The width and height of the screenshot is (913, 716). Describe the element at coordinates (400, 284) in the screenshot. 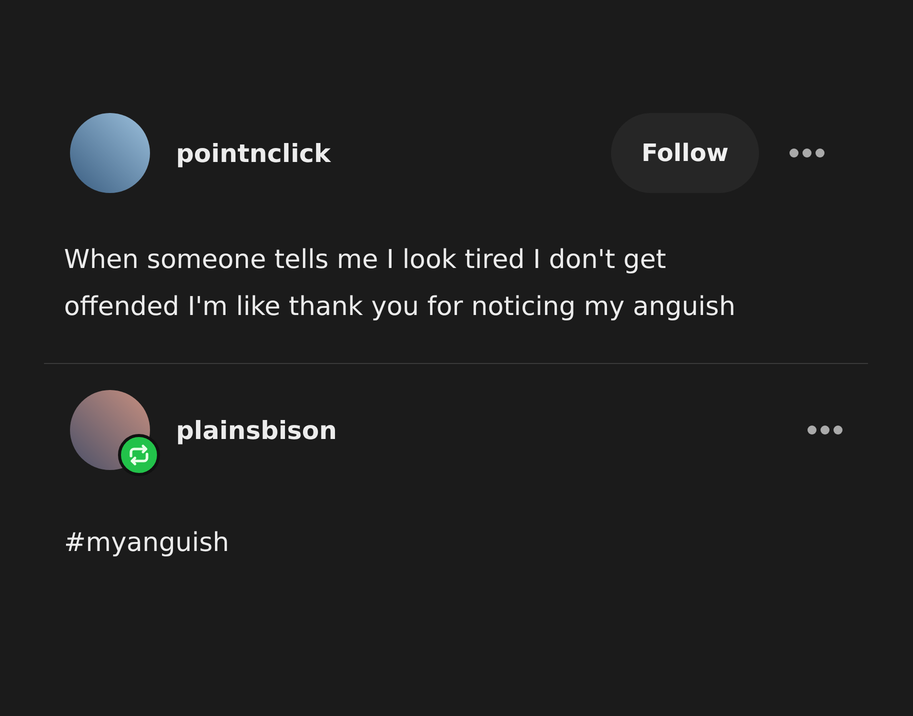

I see `post-text: When someone tells me I look tired I don't get offended I'm like thank you for noticing my anguish` at that location.